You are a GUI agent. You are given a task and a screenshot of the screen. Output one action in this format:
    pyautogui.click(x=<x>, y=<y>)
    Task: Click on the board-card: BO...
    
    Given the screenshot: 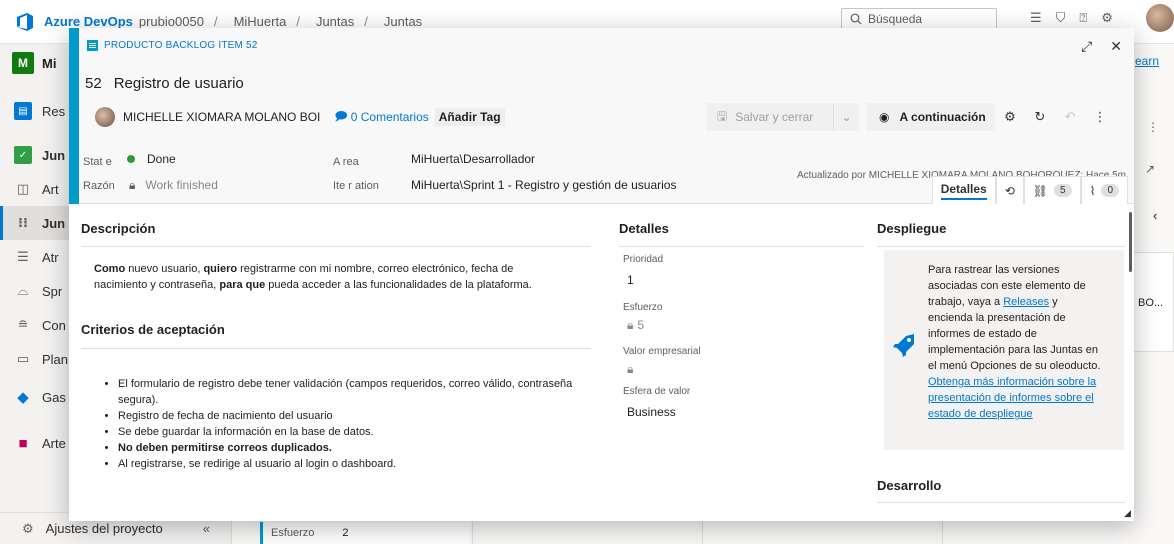 What is the action you would take?
    pyautogui.click(x=1153, y=302)
    